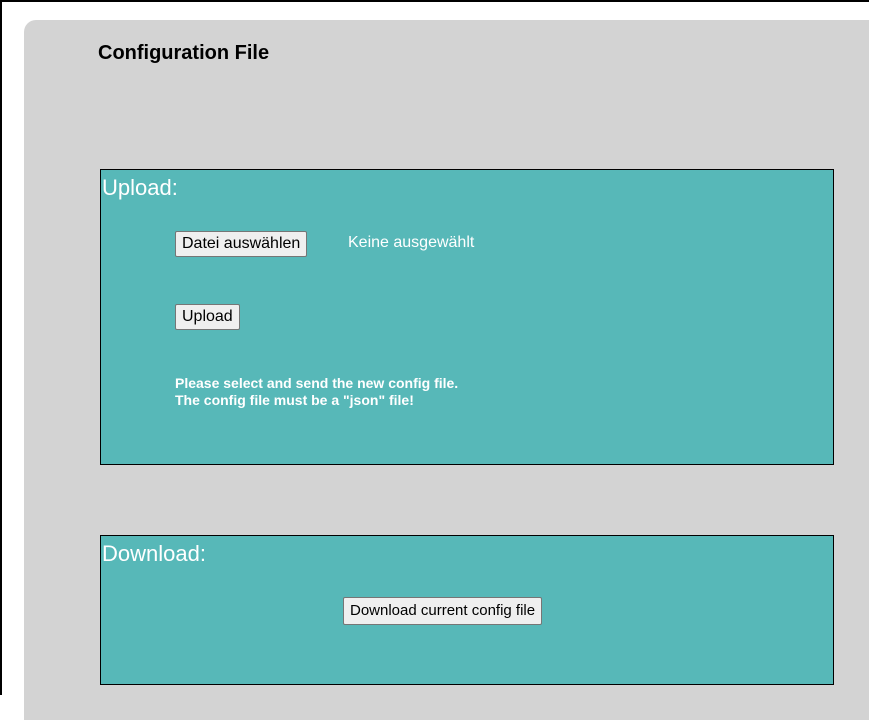  What do you see at coordinates (140, 187) in the screenshot?
I see `upload-heading: Upload:` at bounding box center [140, 187].